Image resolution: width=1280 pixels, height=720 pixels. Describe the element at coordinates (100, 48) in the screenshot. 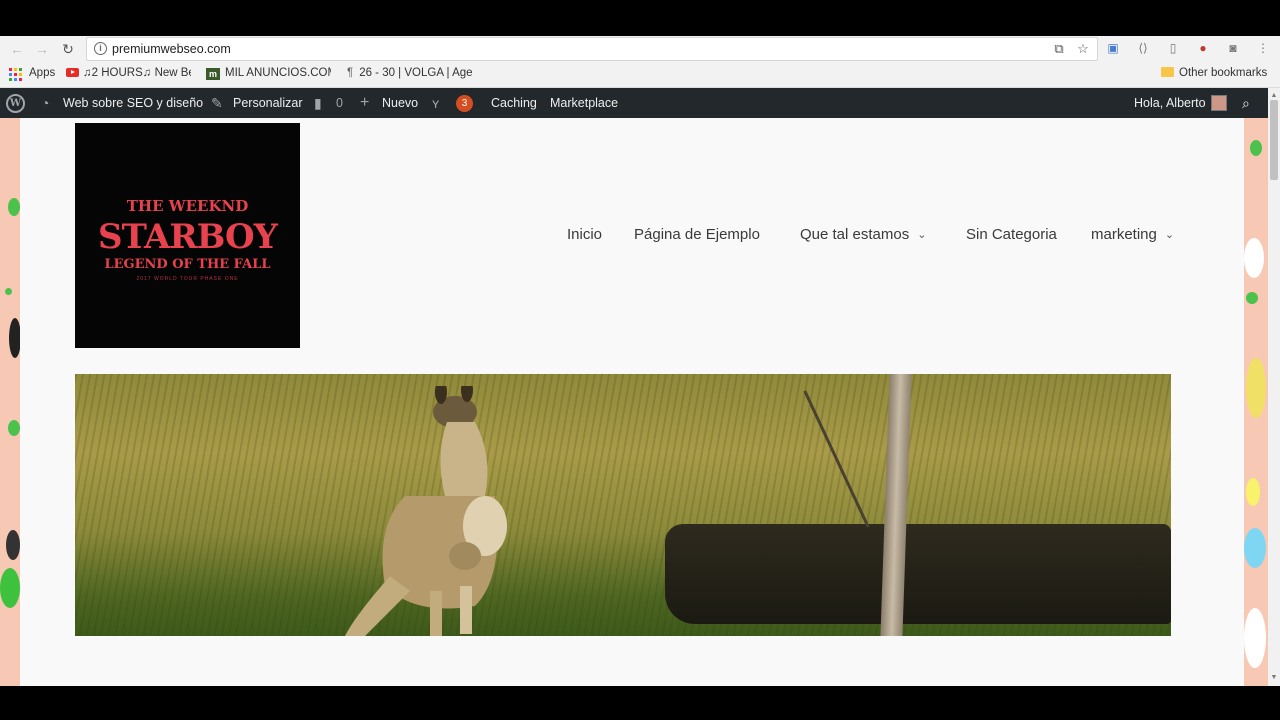

I see `info-icon: i` at that location.